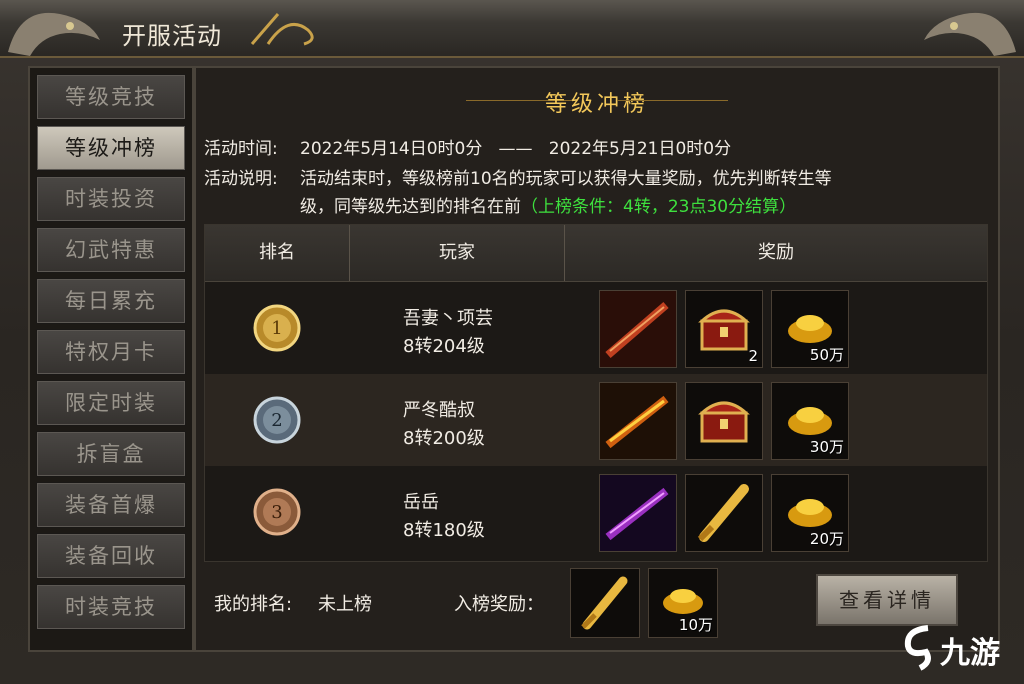  Describe the element at coordinates (448, 318) in the screenshot. I see `player-name: 吾妻丶项芸` at that location.